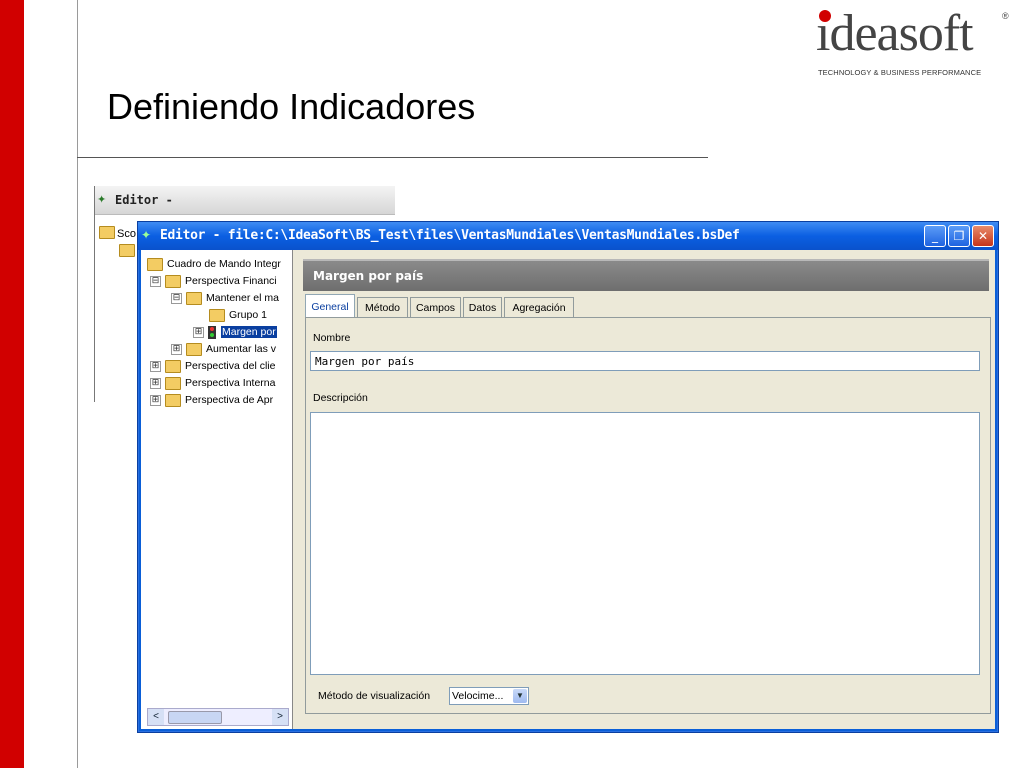  What do you see at coordinates (646, 275) in the screenshot?
I see `panel-header: Margen por país` at bounding box center [646, 275].